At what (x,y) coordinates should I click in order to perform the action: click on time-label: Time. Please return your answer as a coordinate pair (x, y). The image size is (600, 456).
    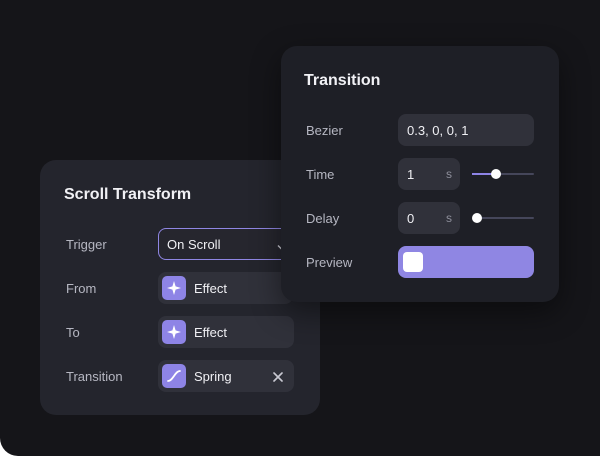
    Looking at the image, I should click on (320, 174).